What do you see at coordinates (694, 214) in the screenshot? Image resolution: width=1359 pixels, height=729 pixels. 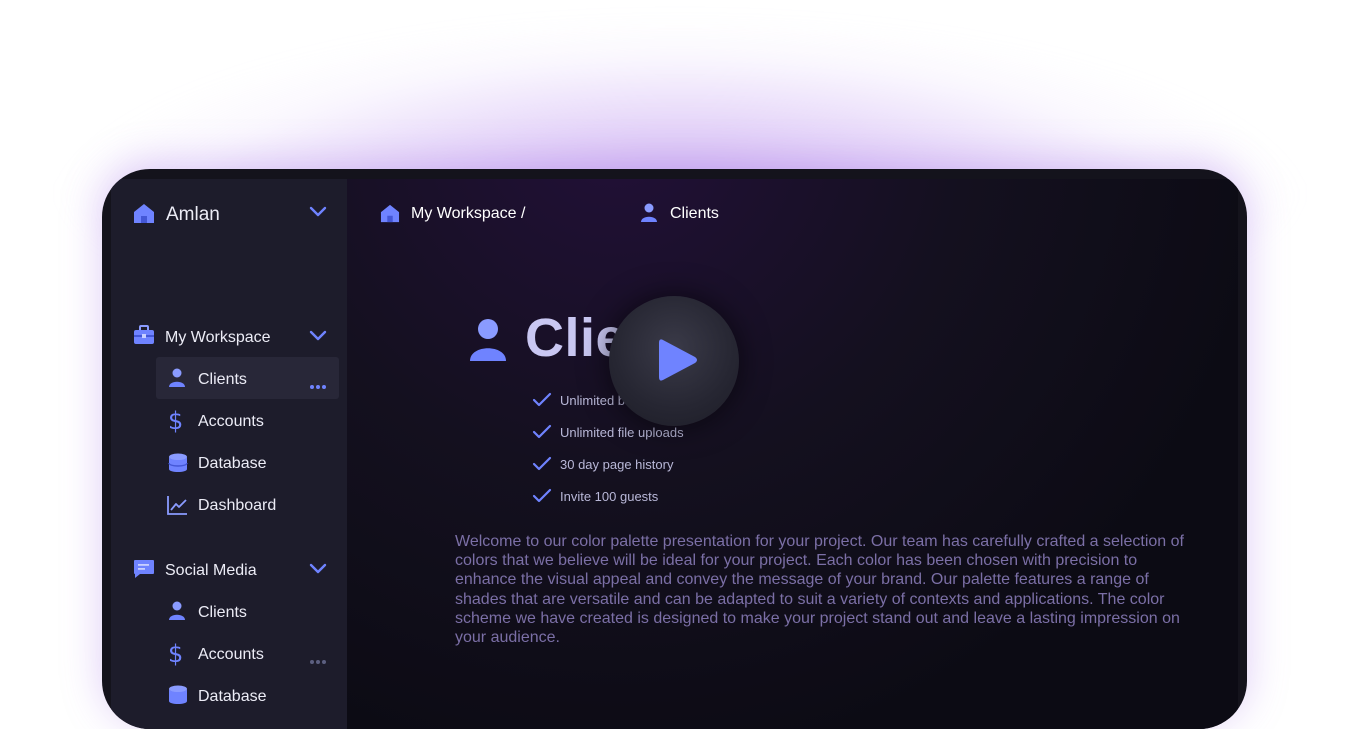 I see `breadcrumb-page: Clients` at bounding box center [694, 214].